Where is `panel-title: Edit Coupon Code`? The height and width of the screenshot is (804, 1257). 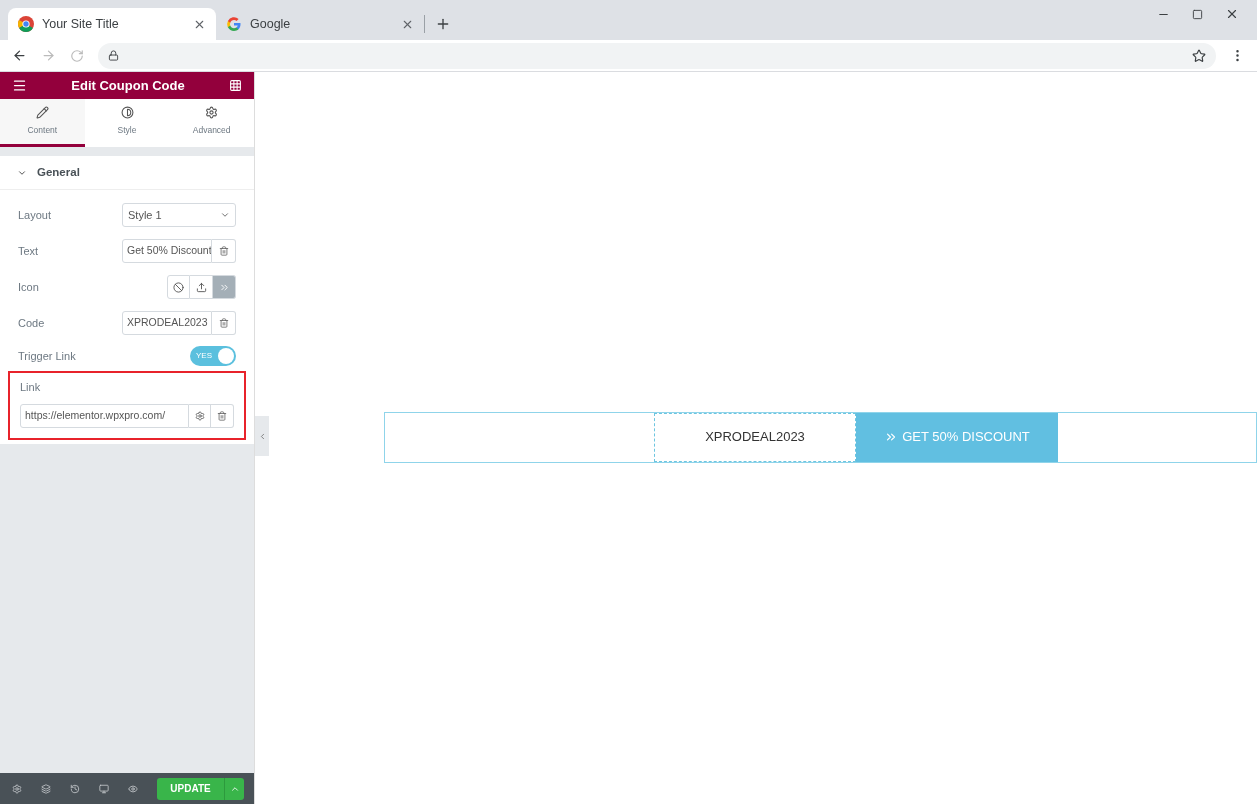
panel-title: Edit Coupon Code is located at coordinates (128, 85).